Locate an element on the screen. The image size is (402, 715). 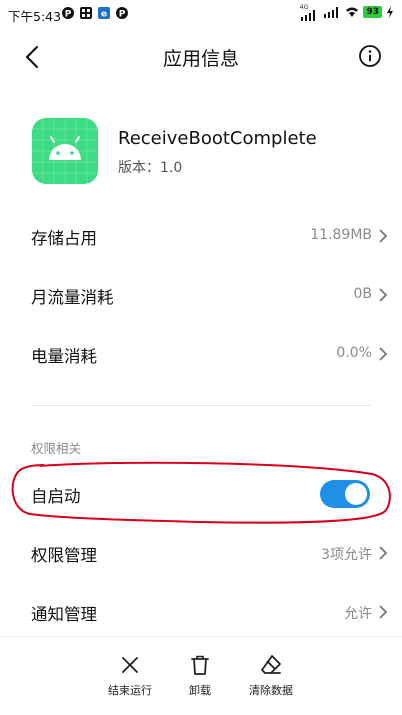
row-permission-manage-value: 3项允许 is located at coordinates (346, 555).